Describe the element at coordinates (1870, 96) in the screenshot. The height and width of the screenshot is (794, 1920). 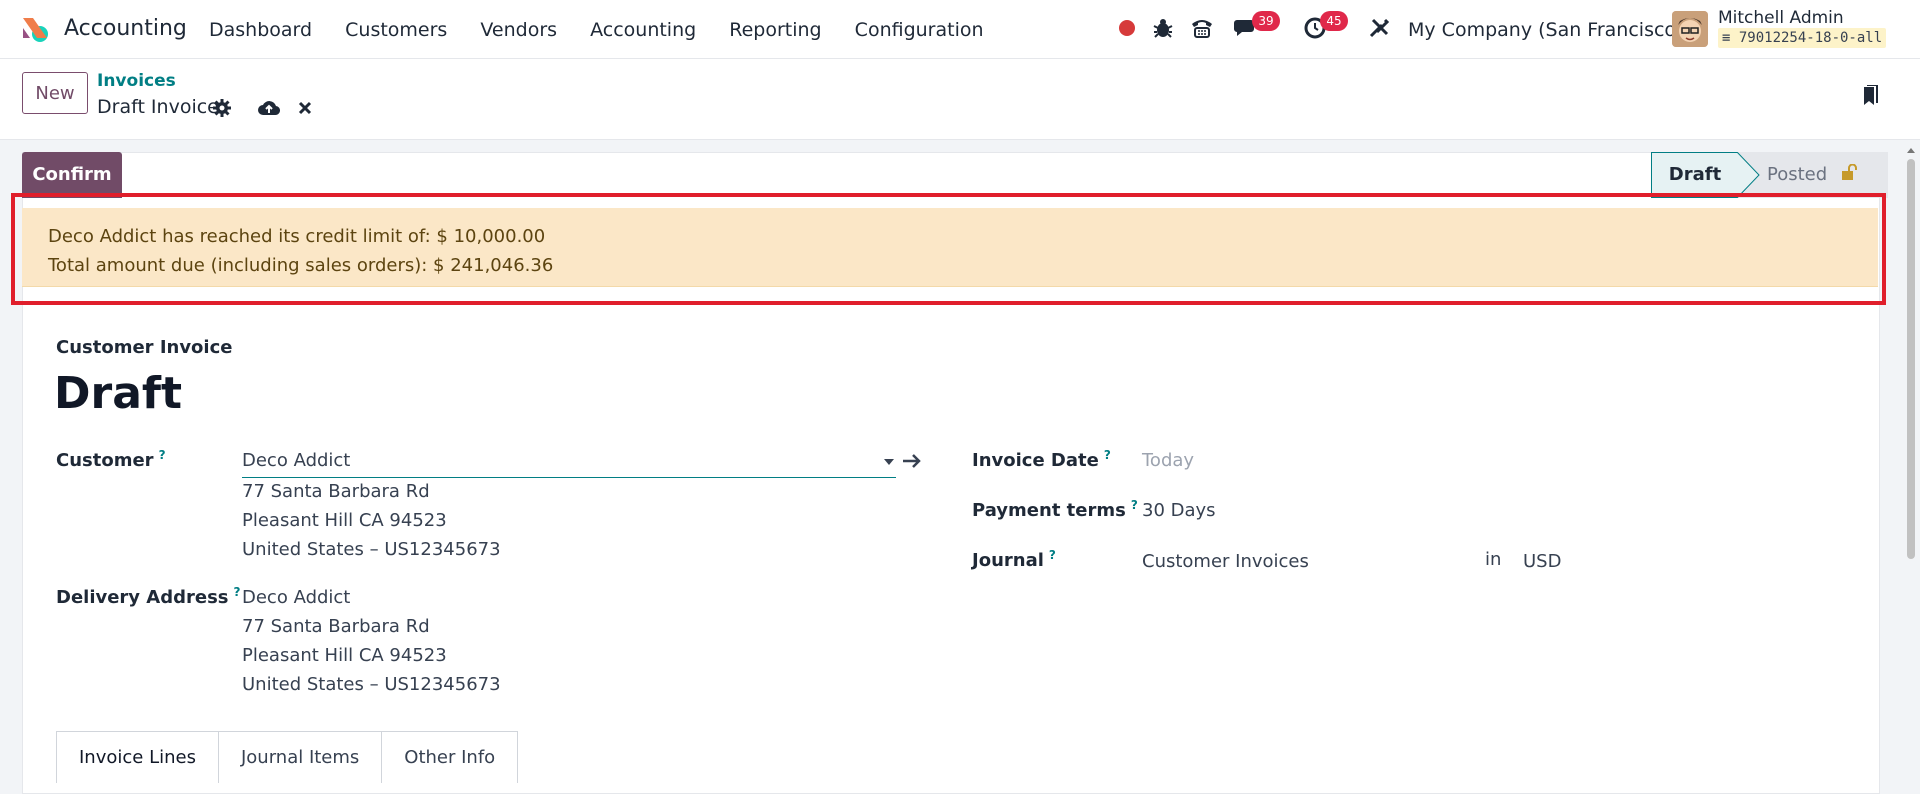
I see `bookmark-icon` at that location.